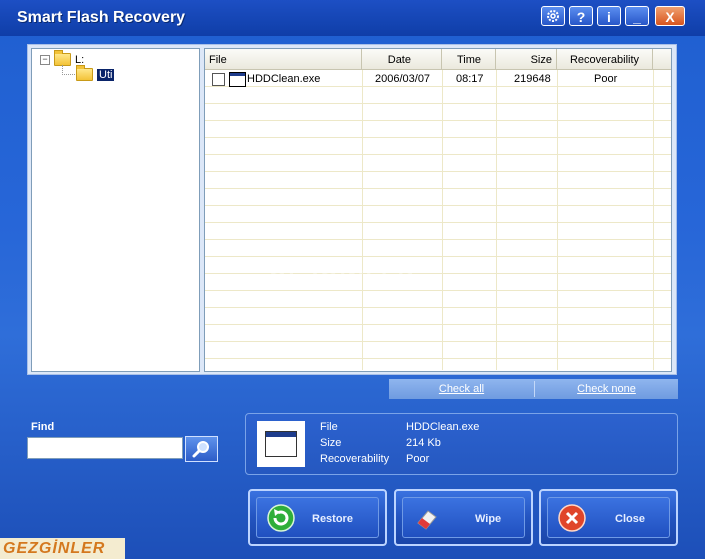 The image size is (705, 559). What do you see at coordinates (609, 16) in the screenshot?
I see `info-button: i` at bounding box center [609, 16].